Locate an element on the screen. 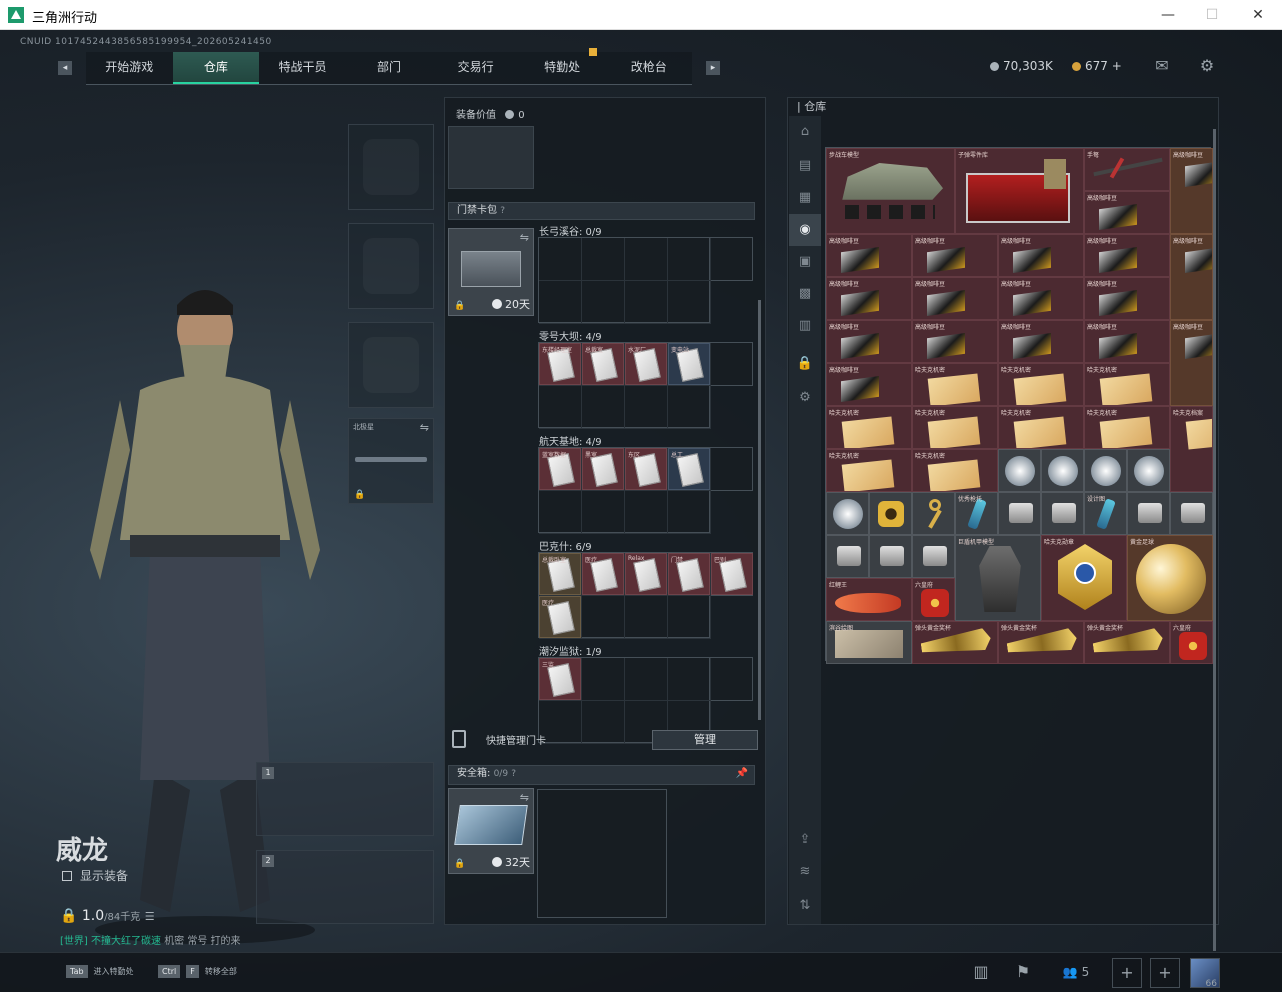 This screenshot has height=992, width=1282. access-card: 总工 is located at coordinates (689, 469).